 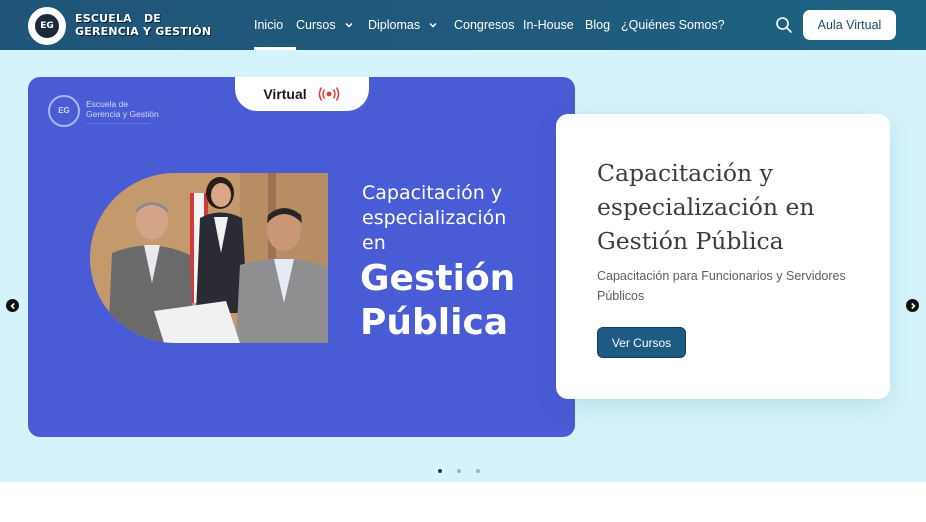 I want to click on nav-in-house: In-House, so click(x=554, y=25).